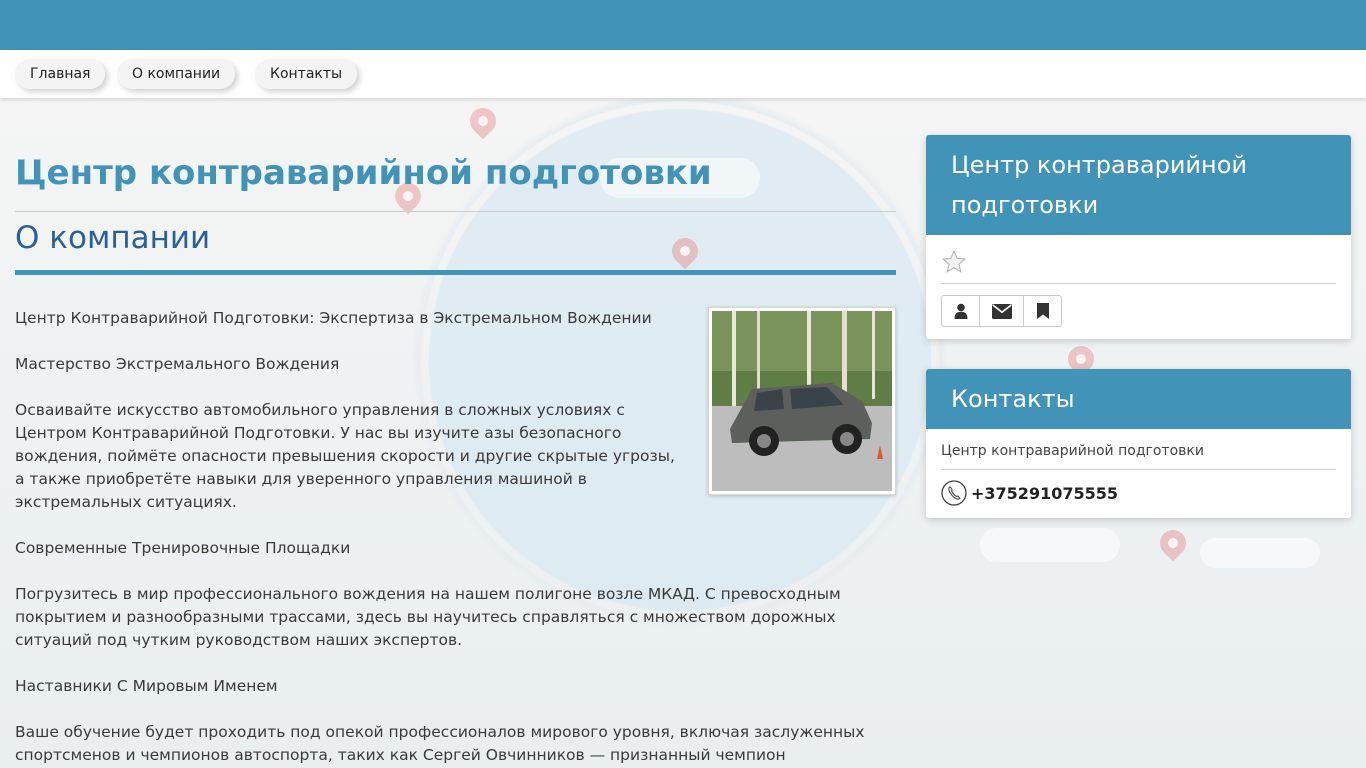  Describe the element at coordinates (683, 74) in the screenshot. I see `main-navigation: Главная О компании Контакты` at that location.